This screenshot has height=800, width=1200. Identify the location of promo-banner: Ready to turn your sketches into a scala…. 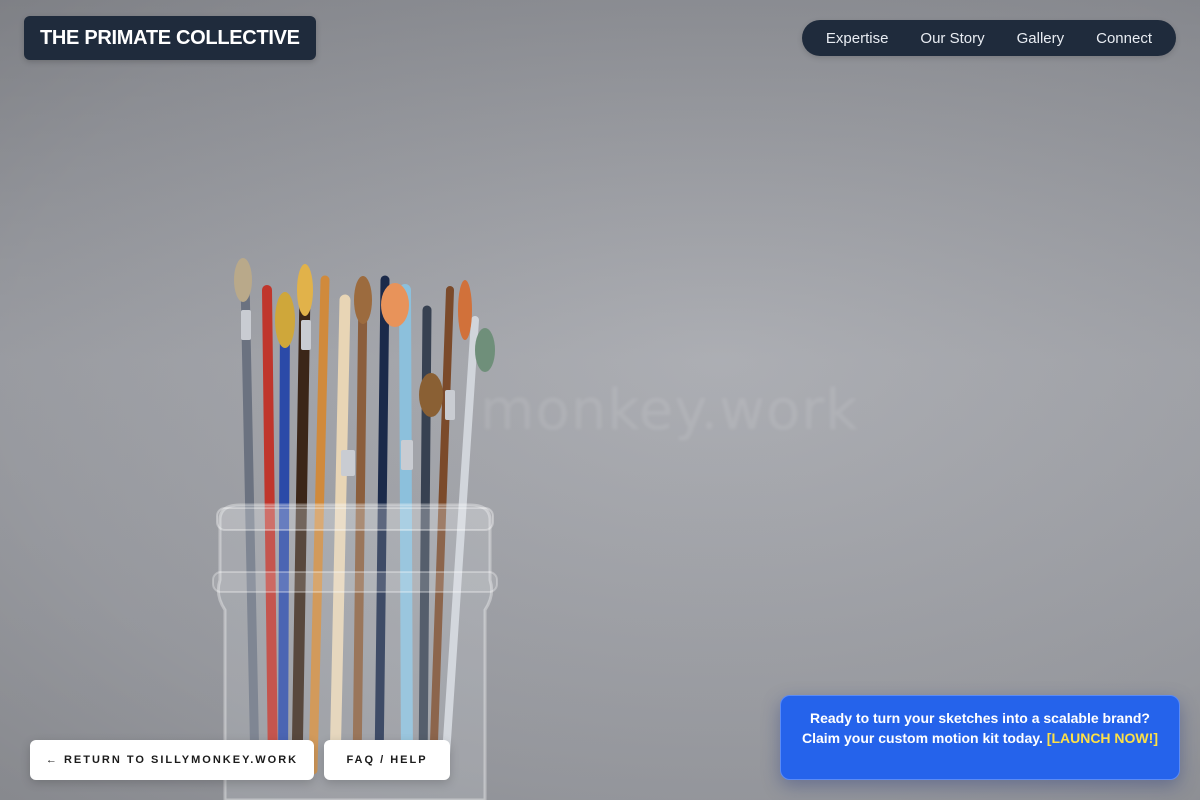
(980, 737).